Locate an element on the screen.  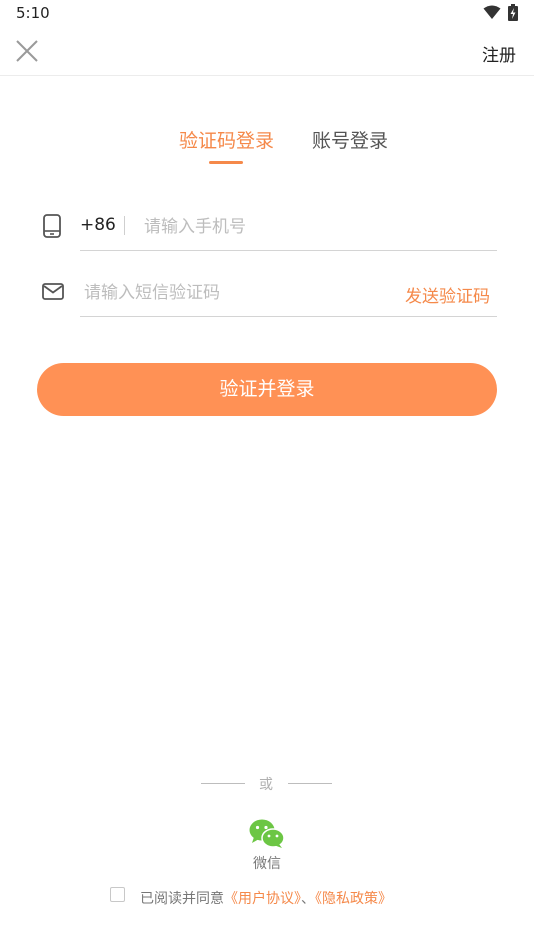
country-code-divider is located at coordinates (124, 225).